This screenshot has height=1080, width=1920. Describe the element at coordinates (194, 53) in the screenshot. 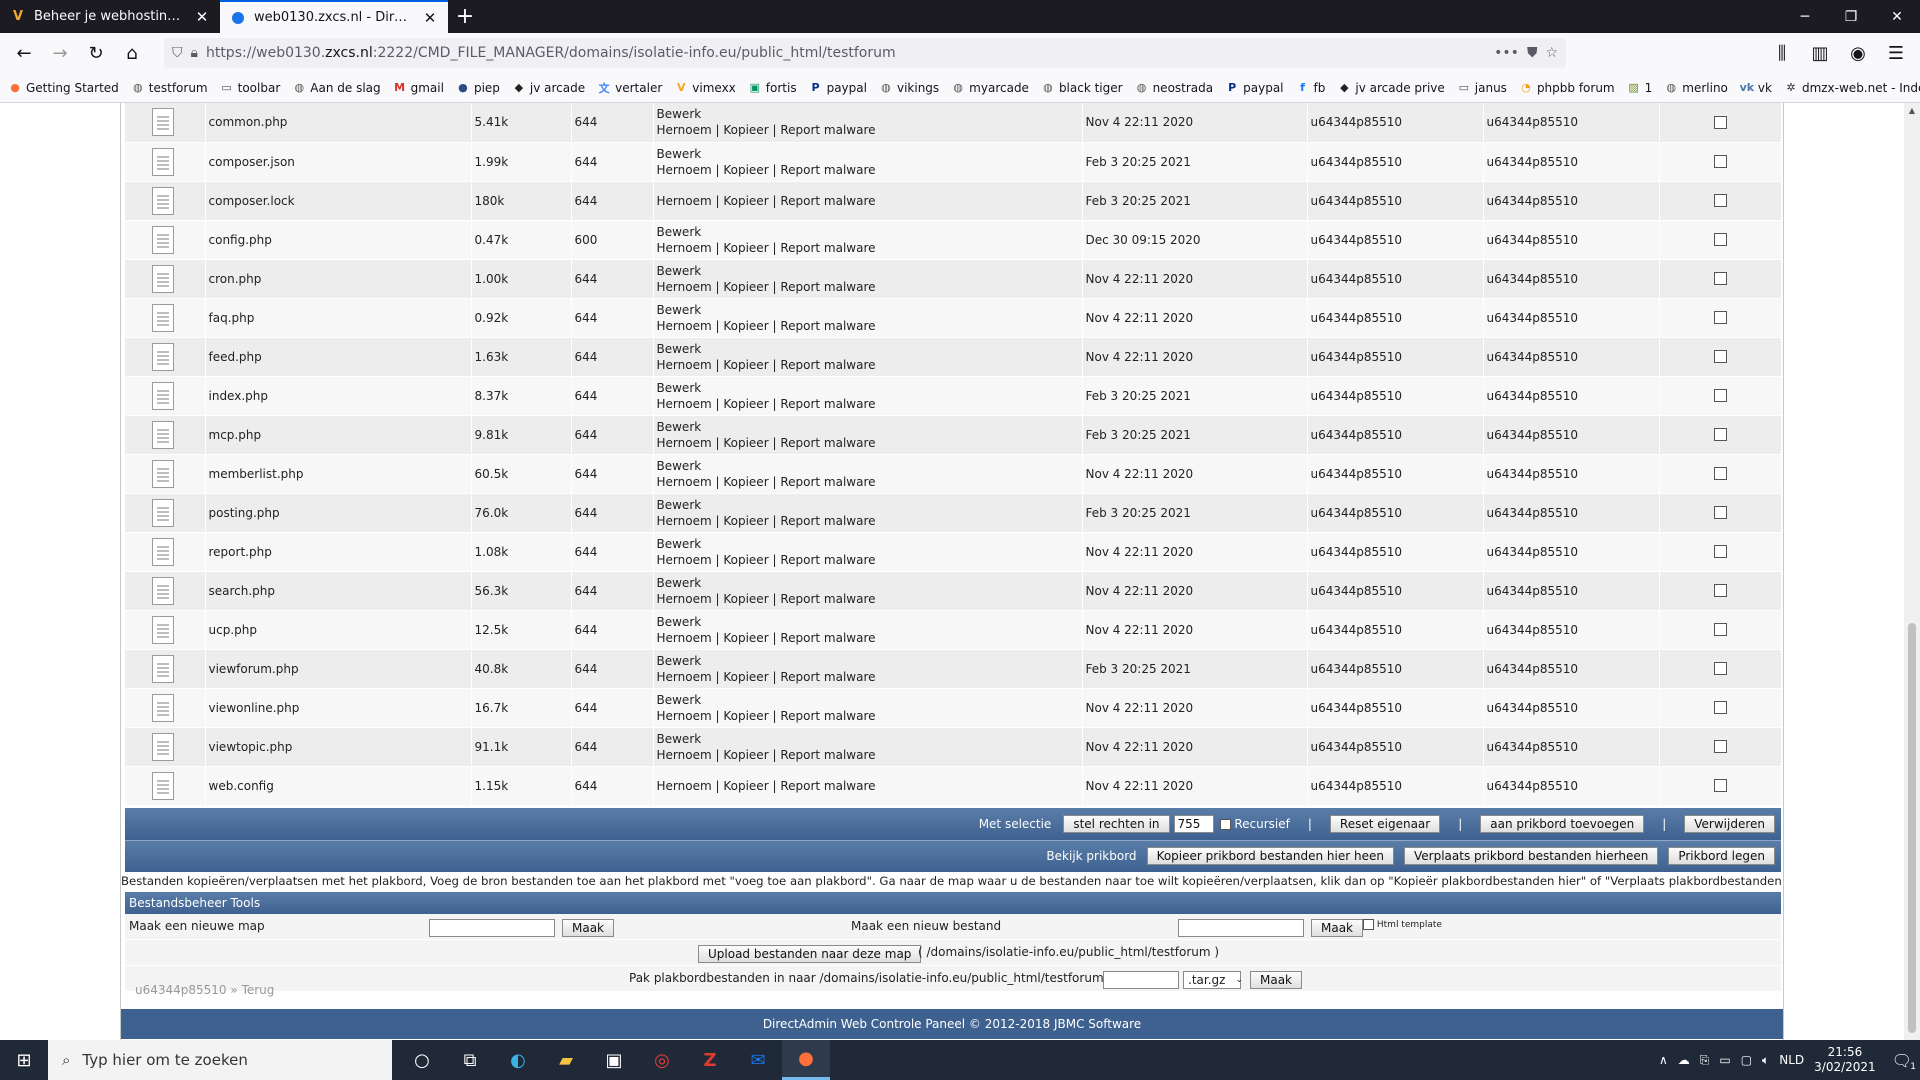

I see `lock-icon: 🔒︎` at that location.